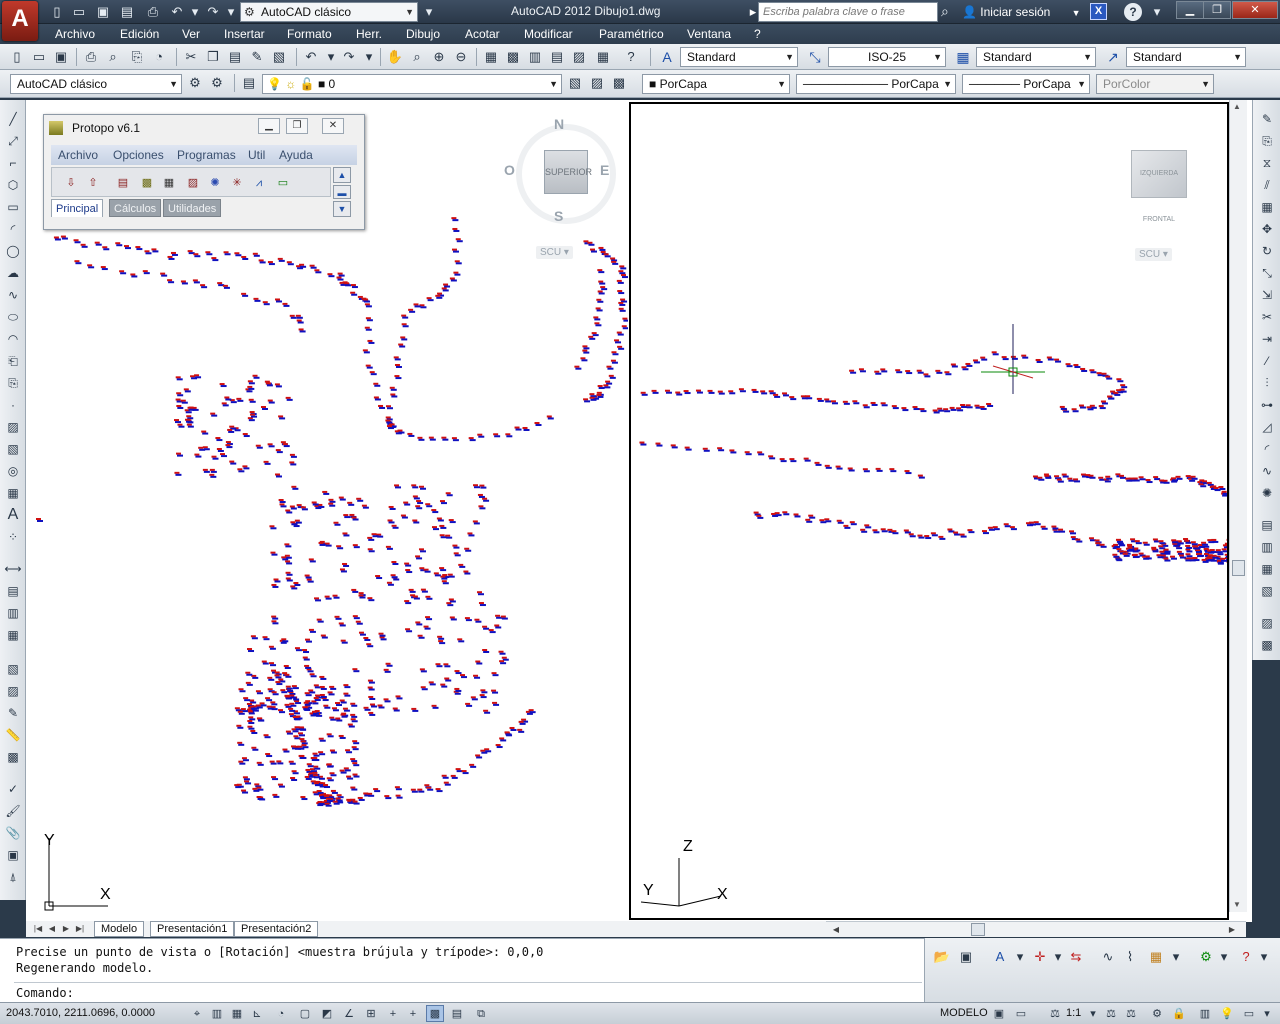 The image size is (1280, 1024). What do you see at coordinates (815, 57) in the screenshot?
I see `dim-style-icon: ⤡` at bounding box center [815, 57].